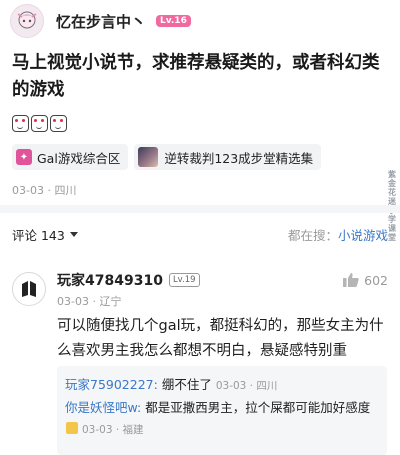 The image size is (400, 455). What do you see at coordinates (312, 235) in the screenshot?
I see `search-hint-prefix: 都在搜：` at bounding box center [312, 235].